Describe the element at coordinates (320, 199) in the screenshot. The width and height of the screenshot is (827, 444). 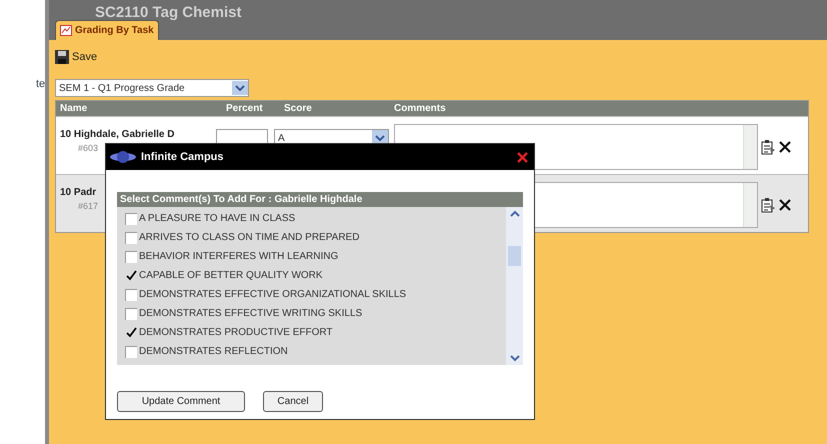
I see `list-header: Select Comment(s) To Add For : Gabrielle Highdale` at that location.